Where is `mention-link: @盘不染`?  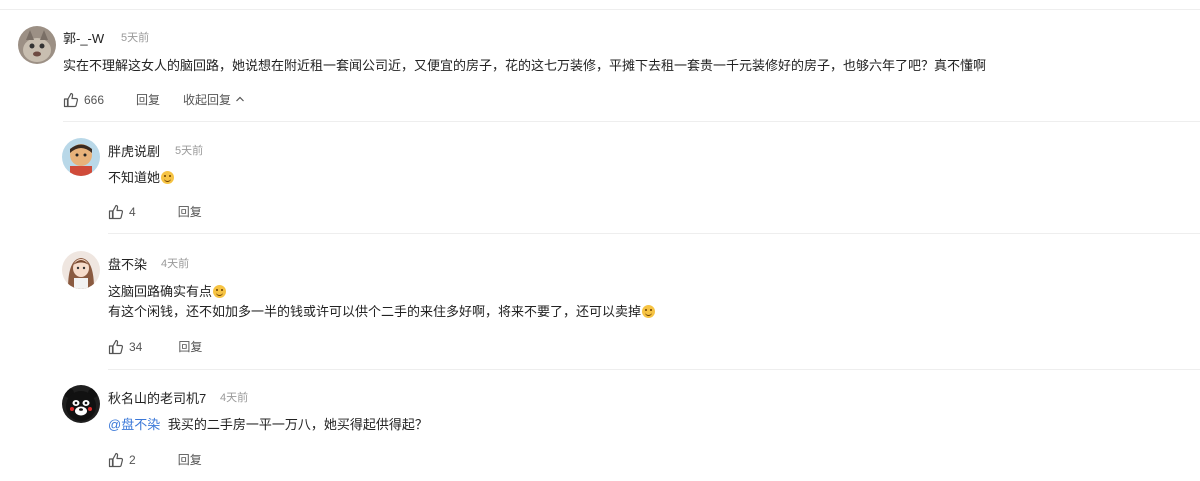
mention-link: @盘不染 is located at coordinates (134, 424).